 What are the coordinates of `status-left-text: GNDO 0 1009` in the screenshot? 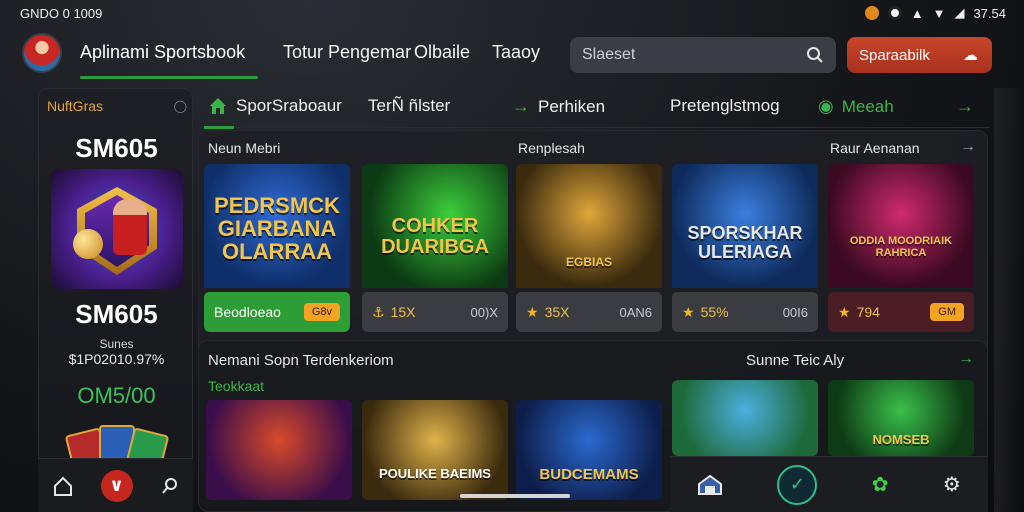 It's located at (61, 13).